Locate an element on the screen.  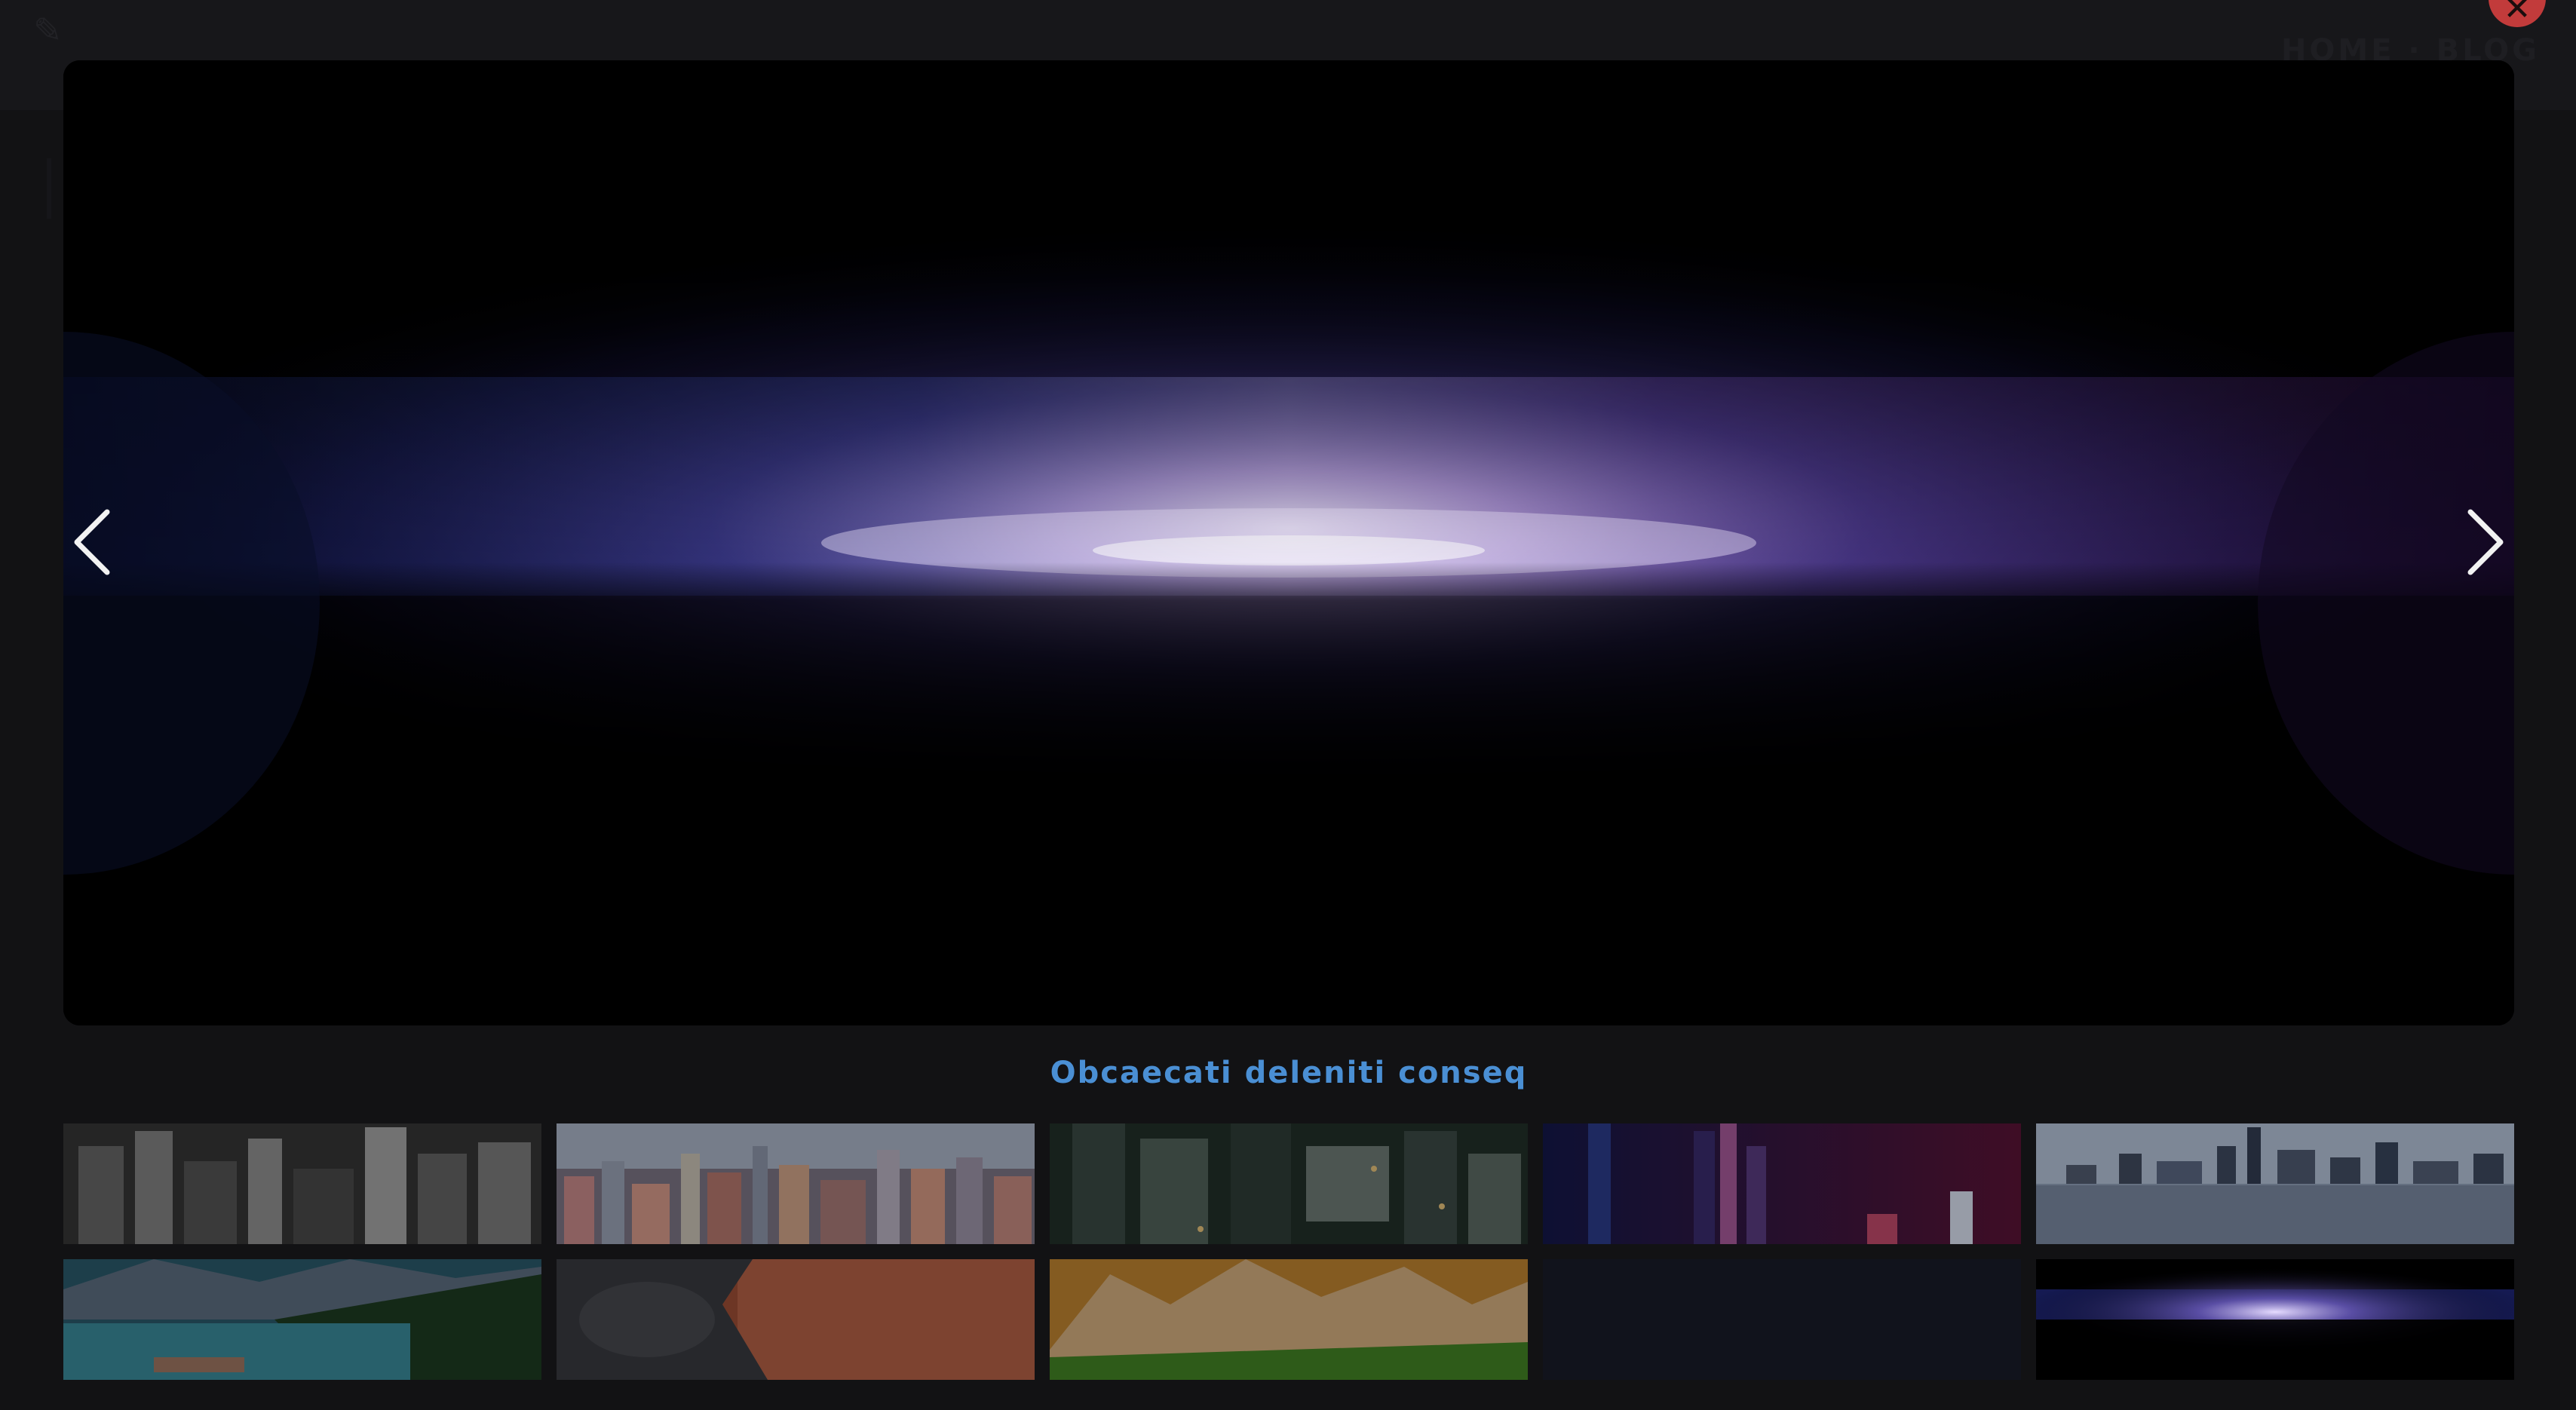
next-image-button is located at coordinates (2465, 543).